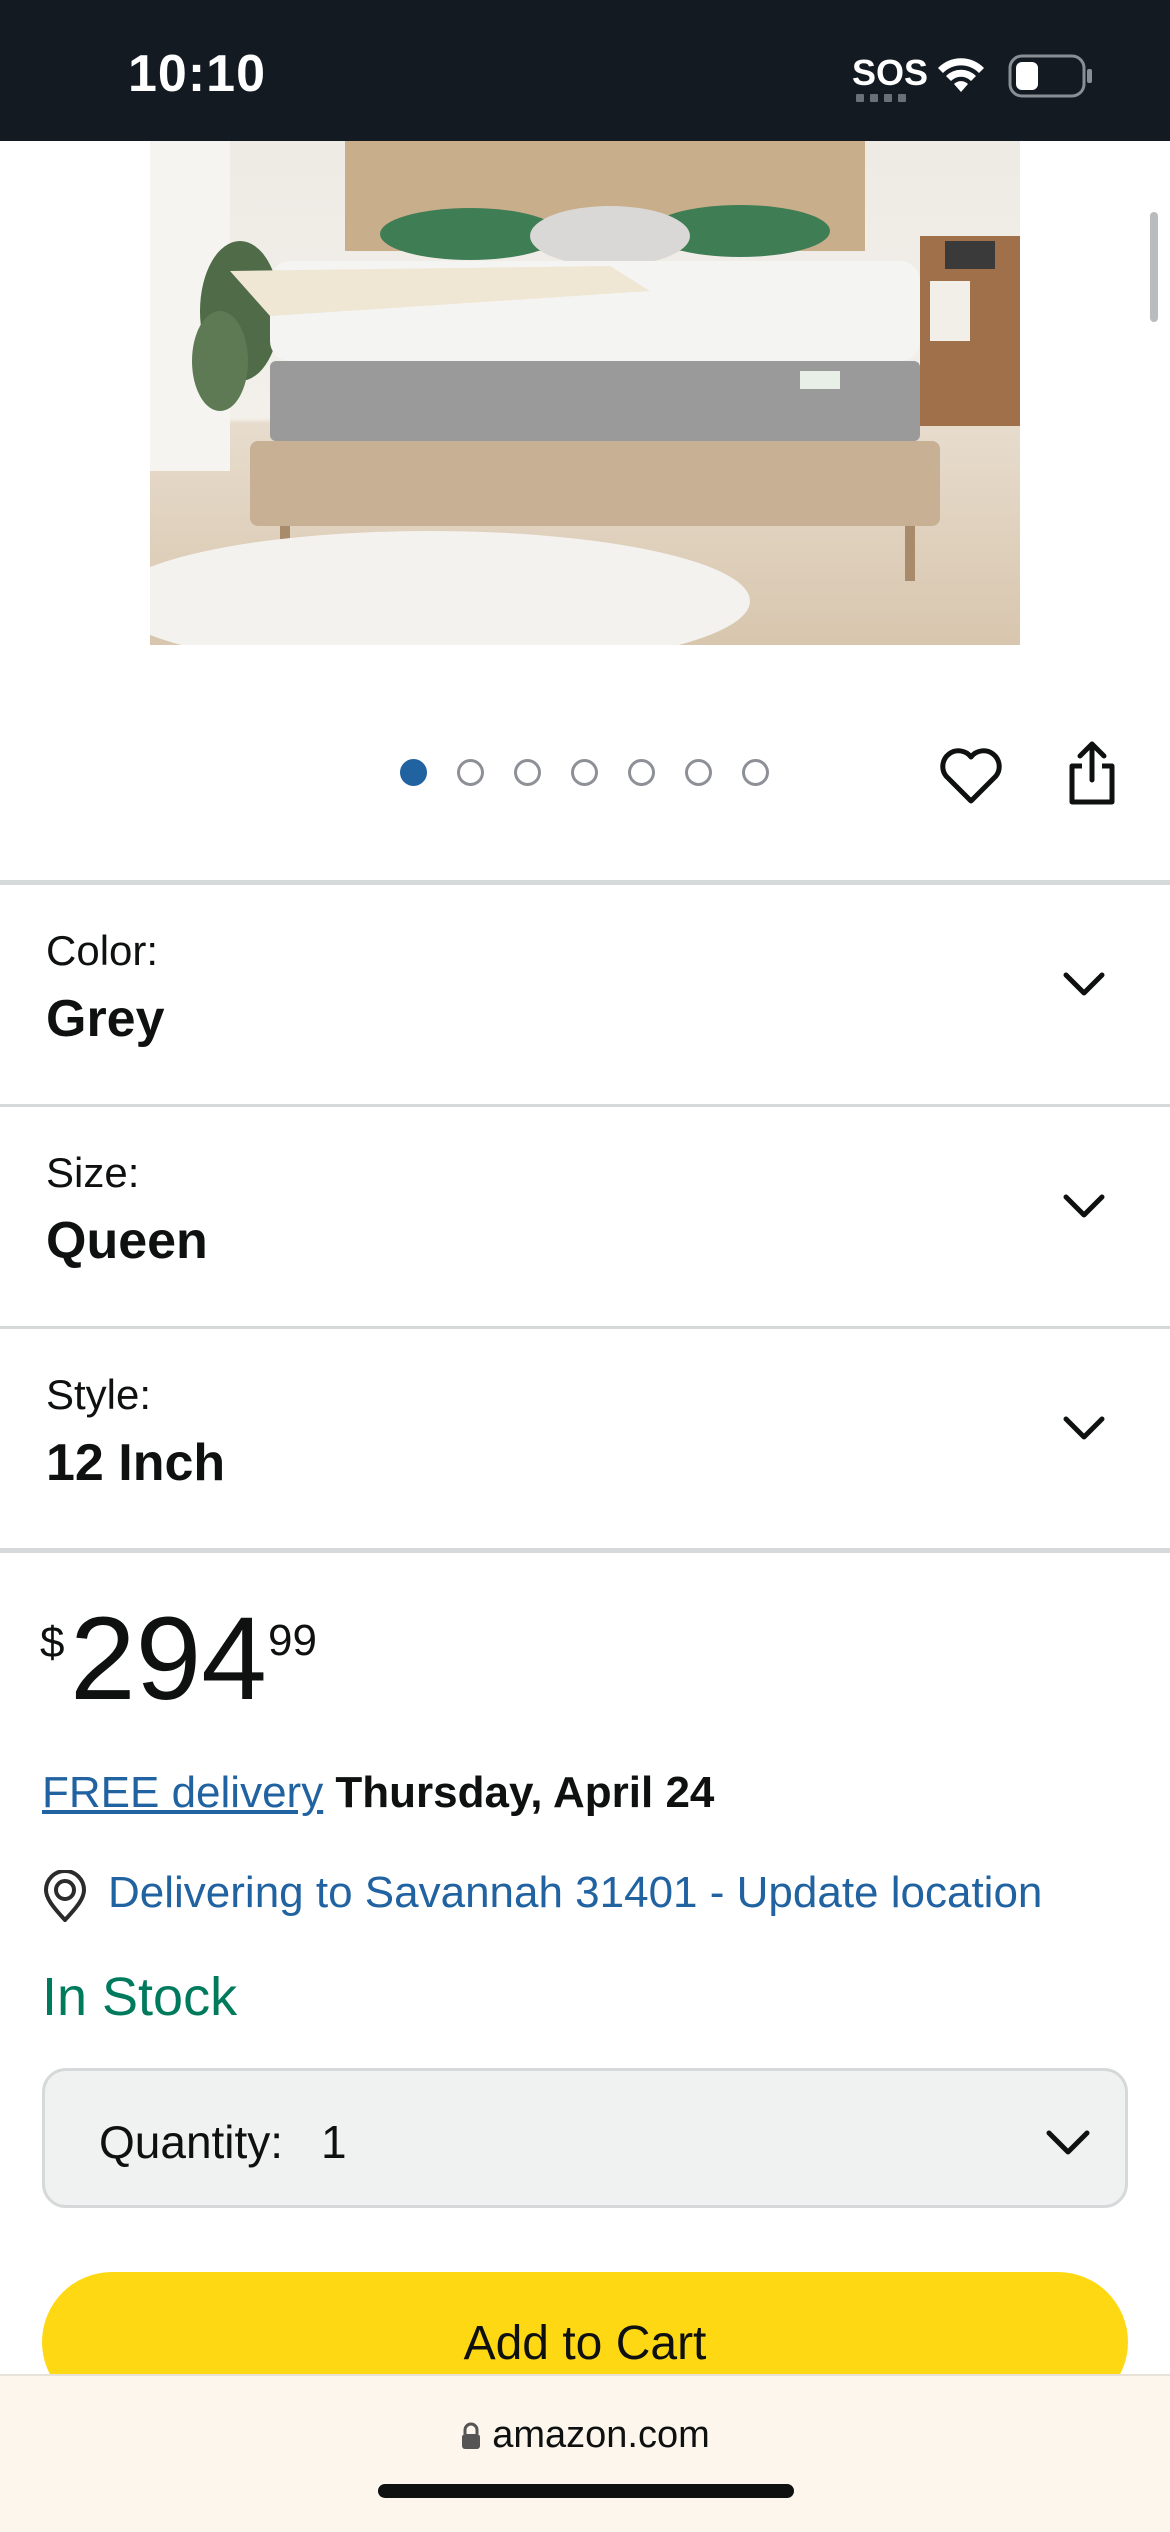  What do you see at coordinates (971, 776) in the screenshot?
I see `heart-icon` at bounding box center [971, 776].